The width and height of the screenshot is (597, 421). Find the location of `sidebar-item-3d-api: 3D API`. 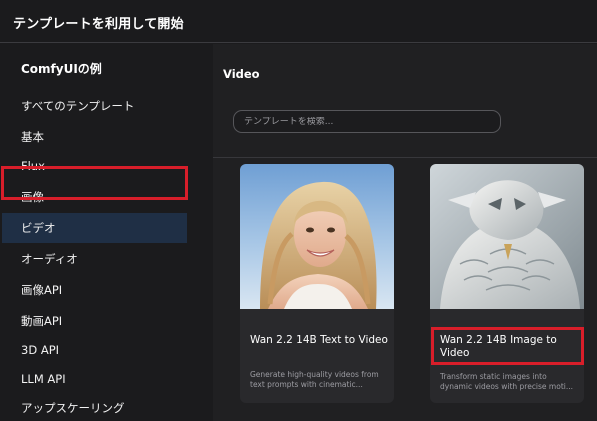

sidebar-item-3d-api: 3D API is located at coordinates (98, 350).